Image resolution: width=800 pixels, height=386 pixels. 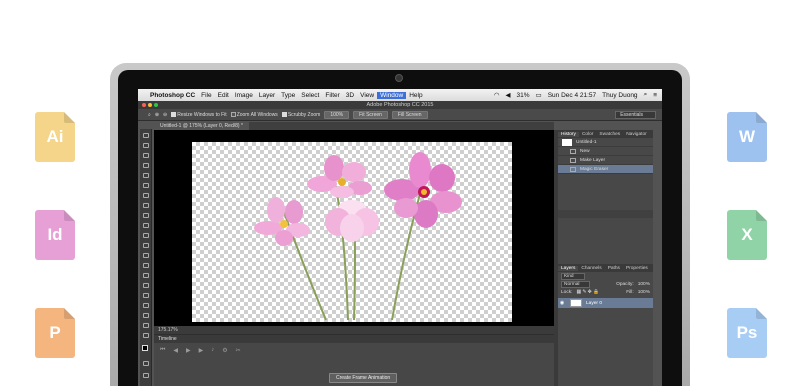 What do you see at coordinates (363, 378) in the screenshot?
I see `create-frame-animation-button: Create Frame Animation` at bounding box center [363, 378].